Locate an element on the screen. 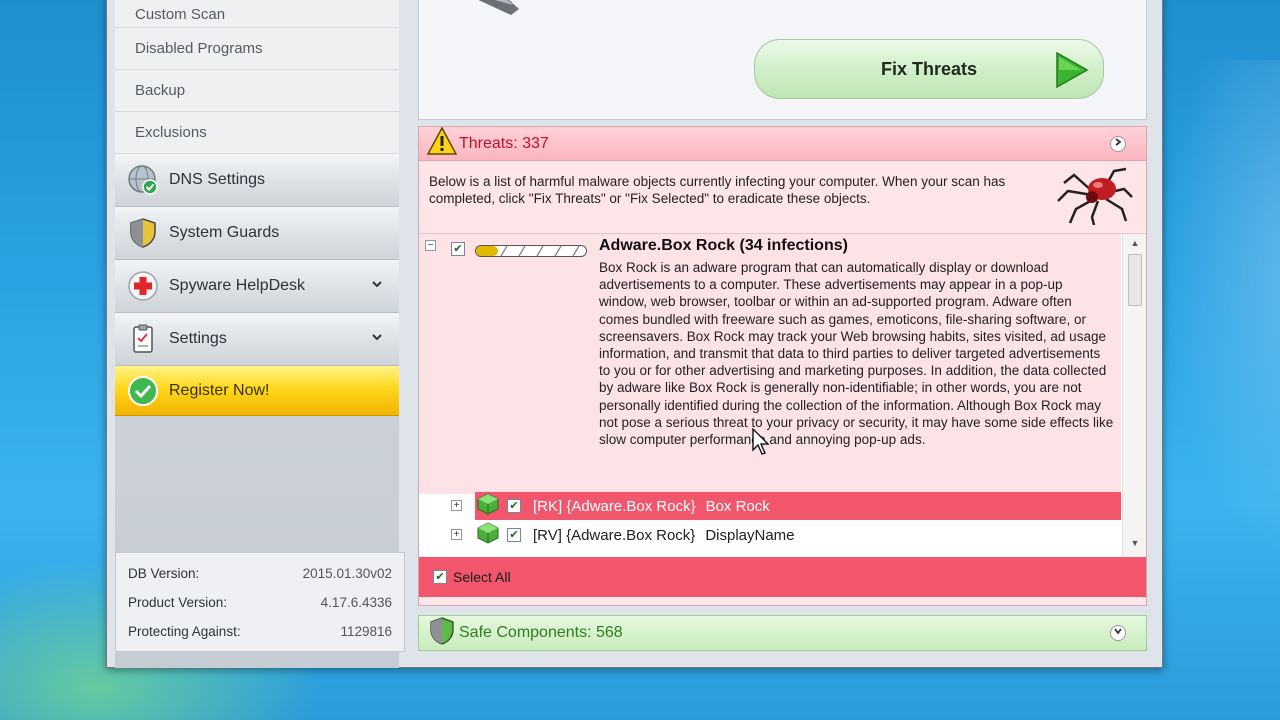  spider-icon is located at coordinates (1094, 195).